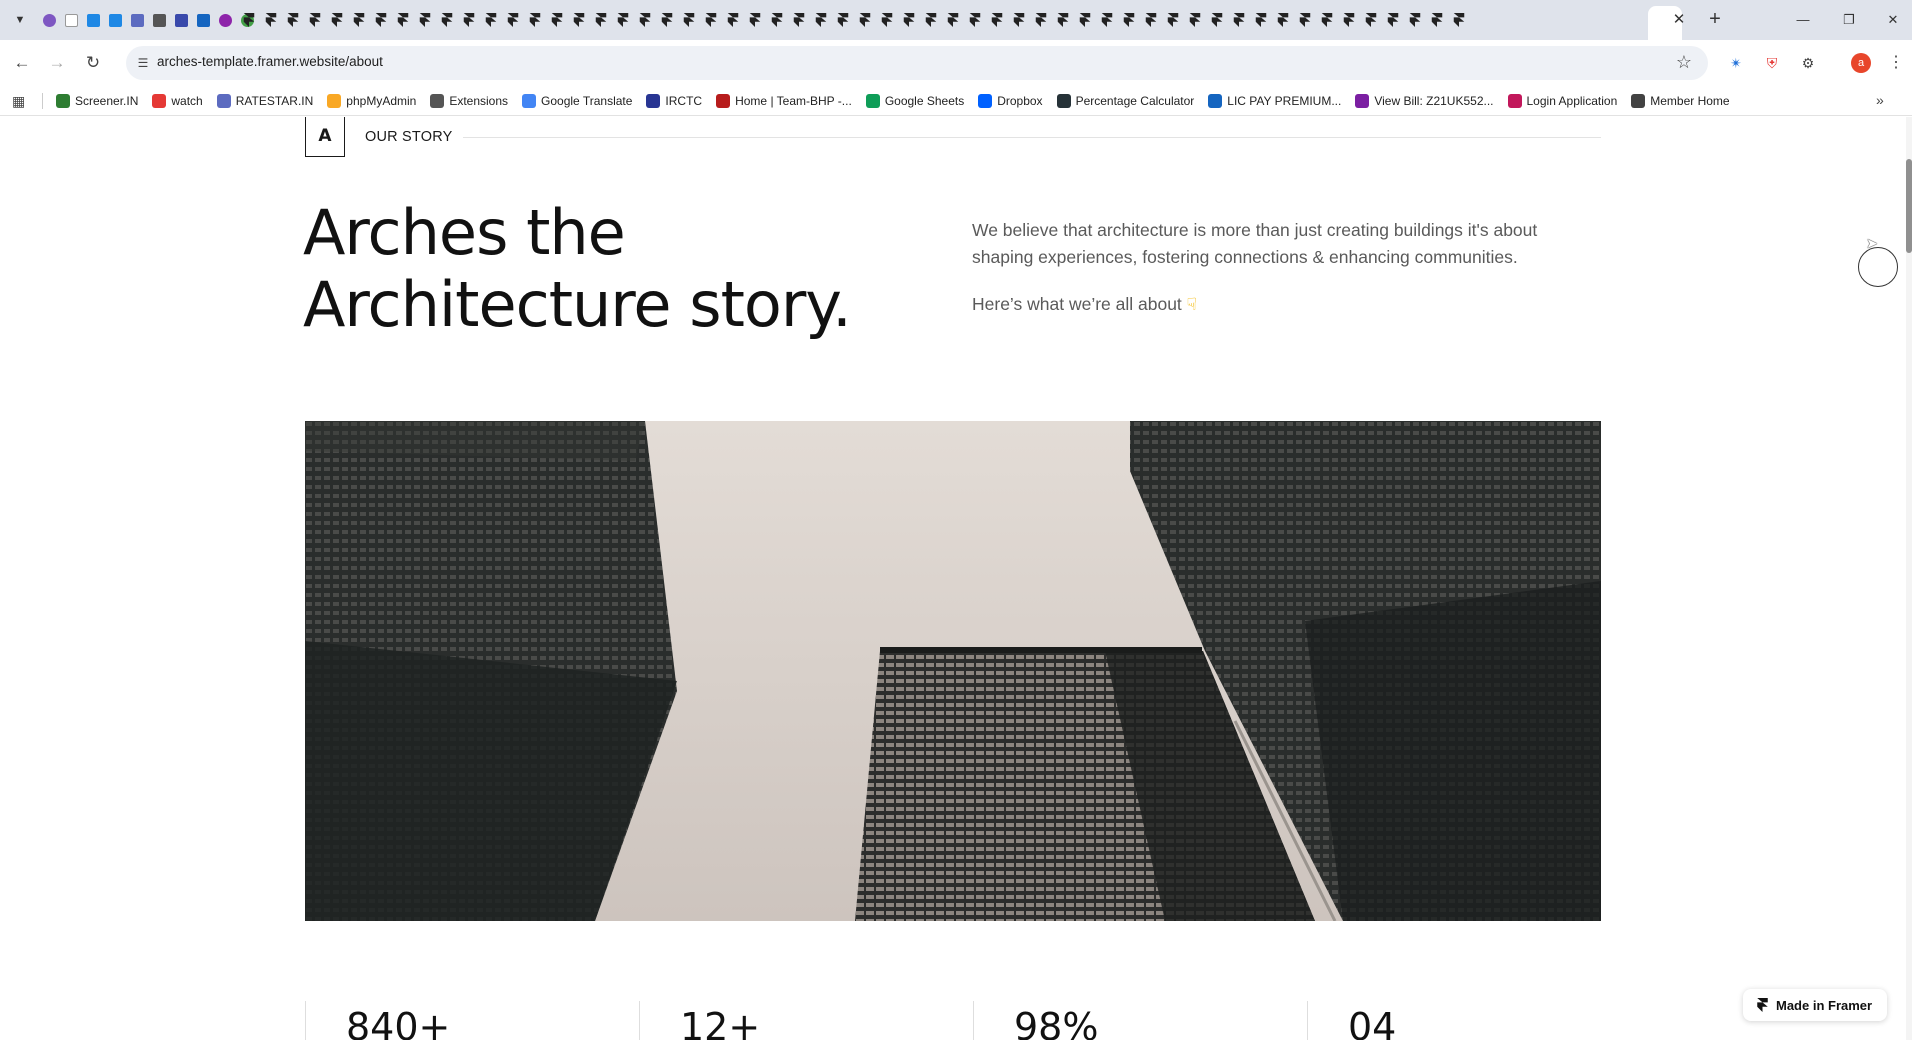 The width and height of the screenshot is (1912, 1040). Describe the element at coordinates (1772, 63) in the screenshot. I see `shield-extension-icon: ⛨` at that location.